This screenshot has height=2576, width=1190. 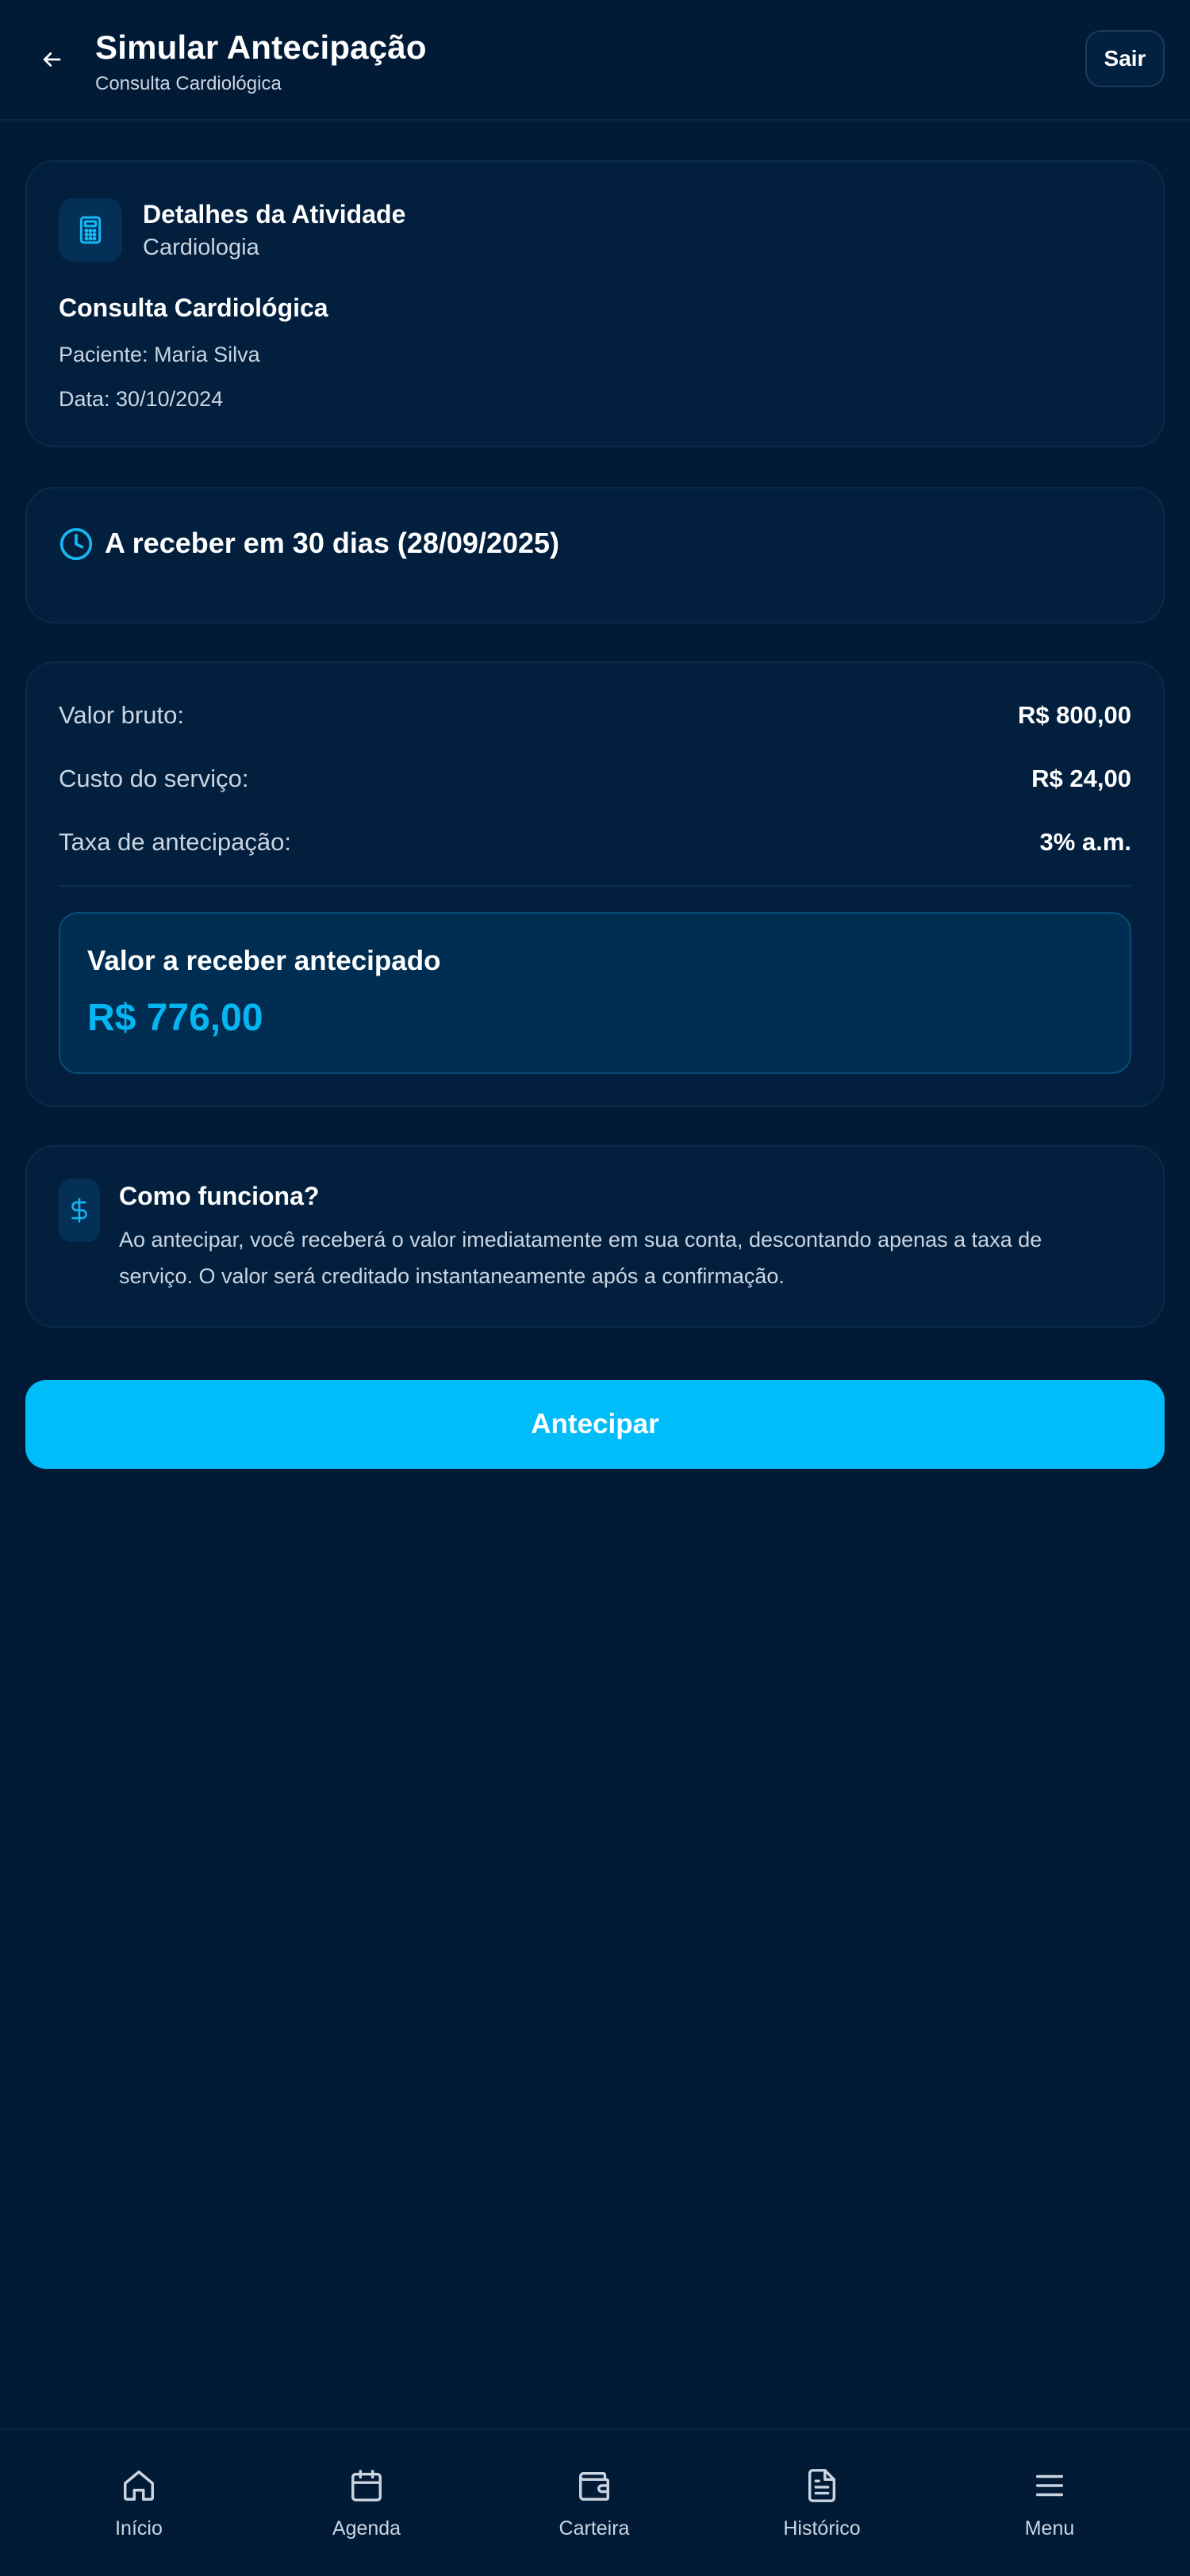 I want to click on nav-label-carteira: Carteira, so click(x=594, y=2528).